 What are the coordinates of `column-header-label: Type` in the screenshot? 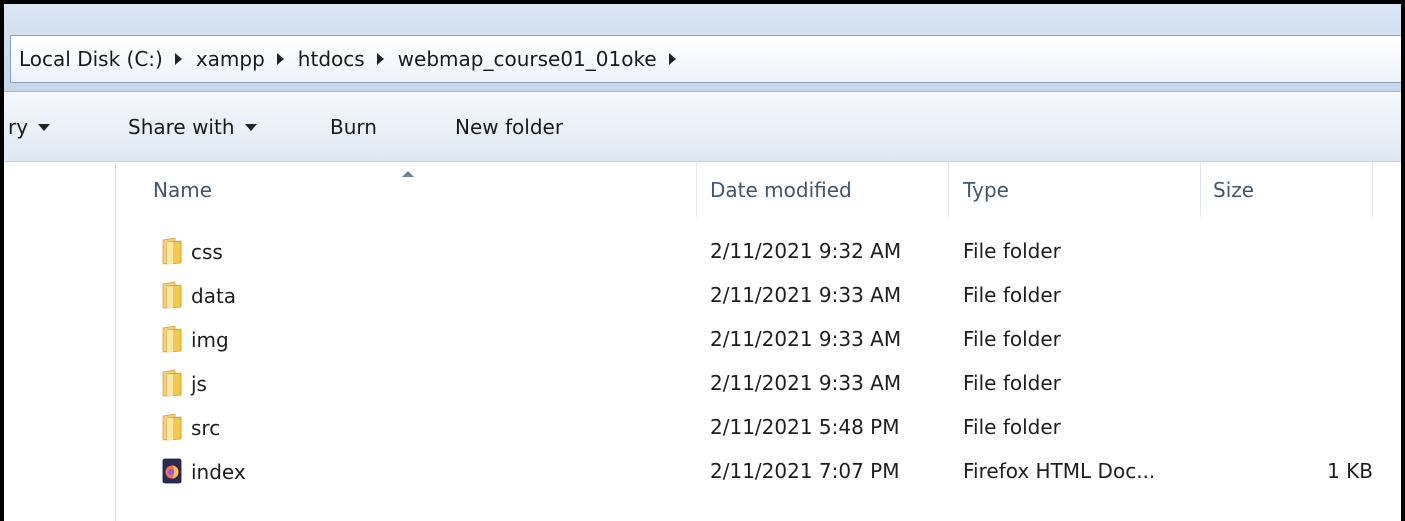 It's located at (986, 190).